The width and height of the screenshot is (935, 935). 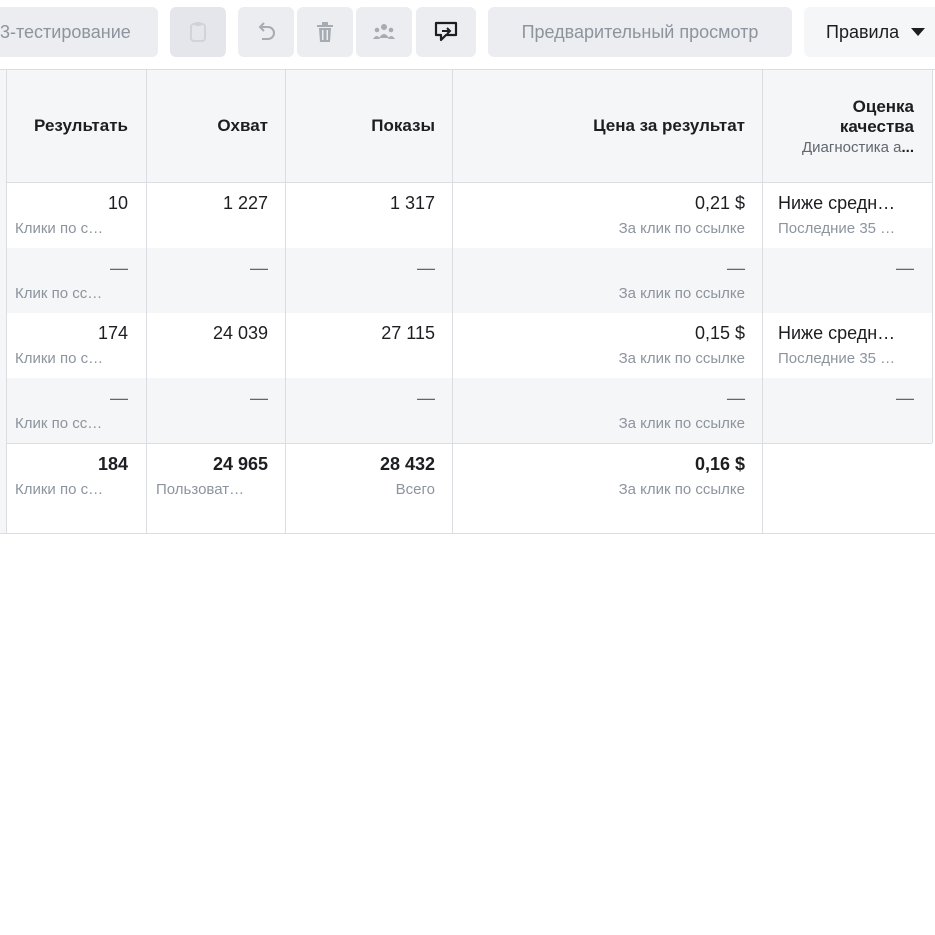 I want to click on trash-icon, so click(x=325, y=32).